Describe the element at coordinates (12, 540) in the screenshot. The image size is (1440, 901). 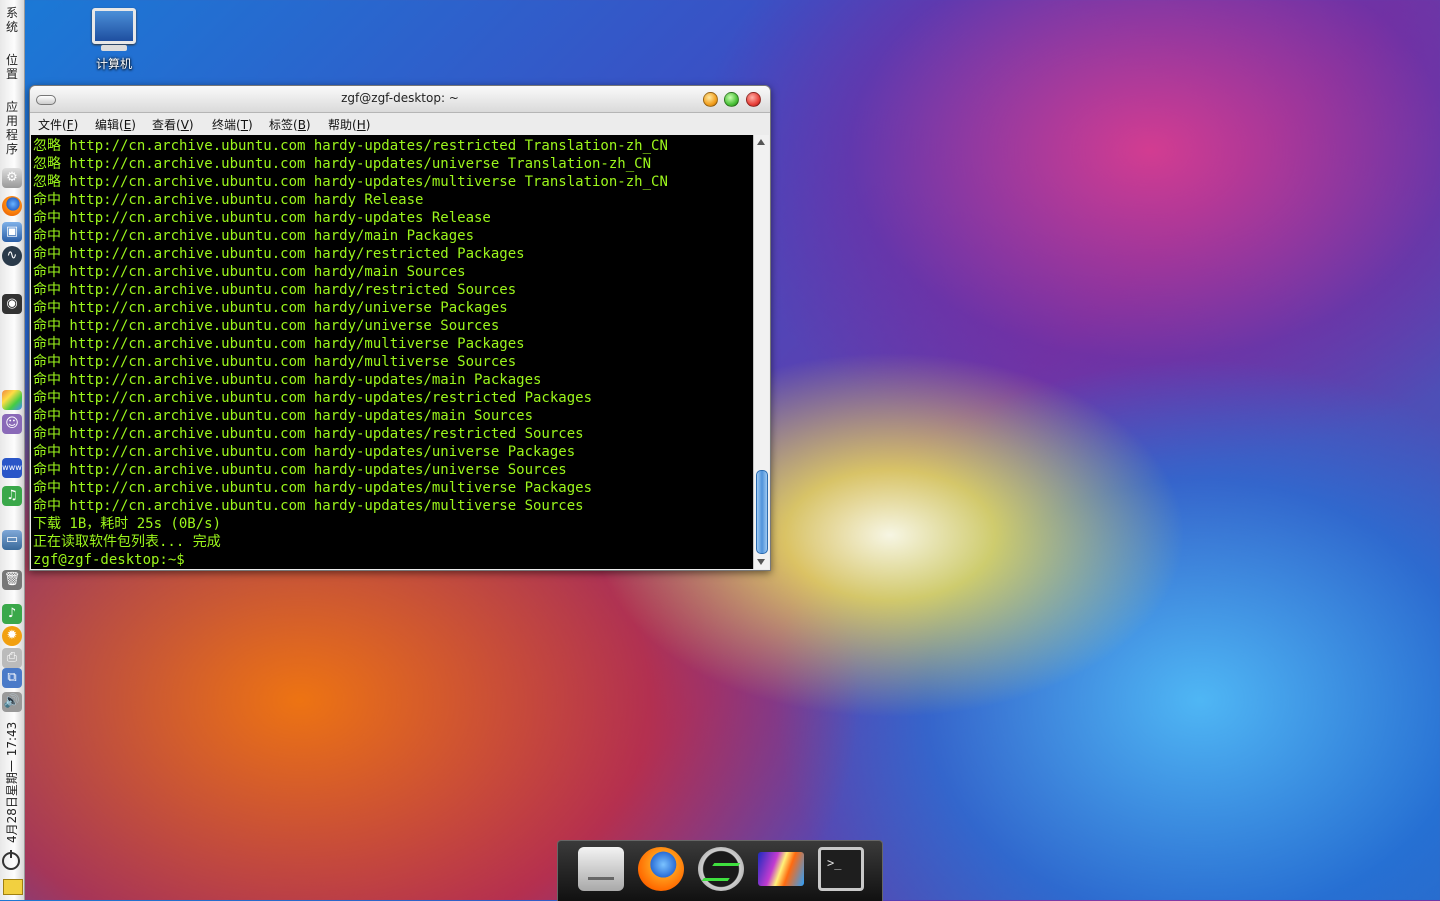
I see `launcher-desktop-icon: ▭` at that location.